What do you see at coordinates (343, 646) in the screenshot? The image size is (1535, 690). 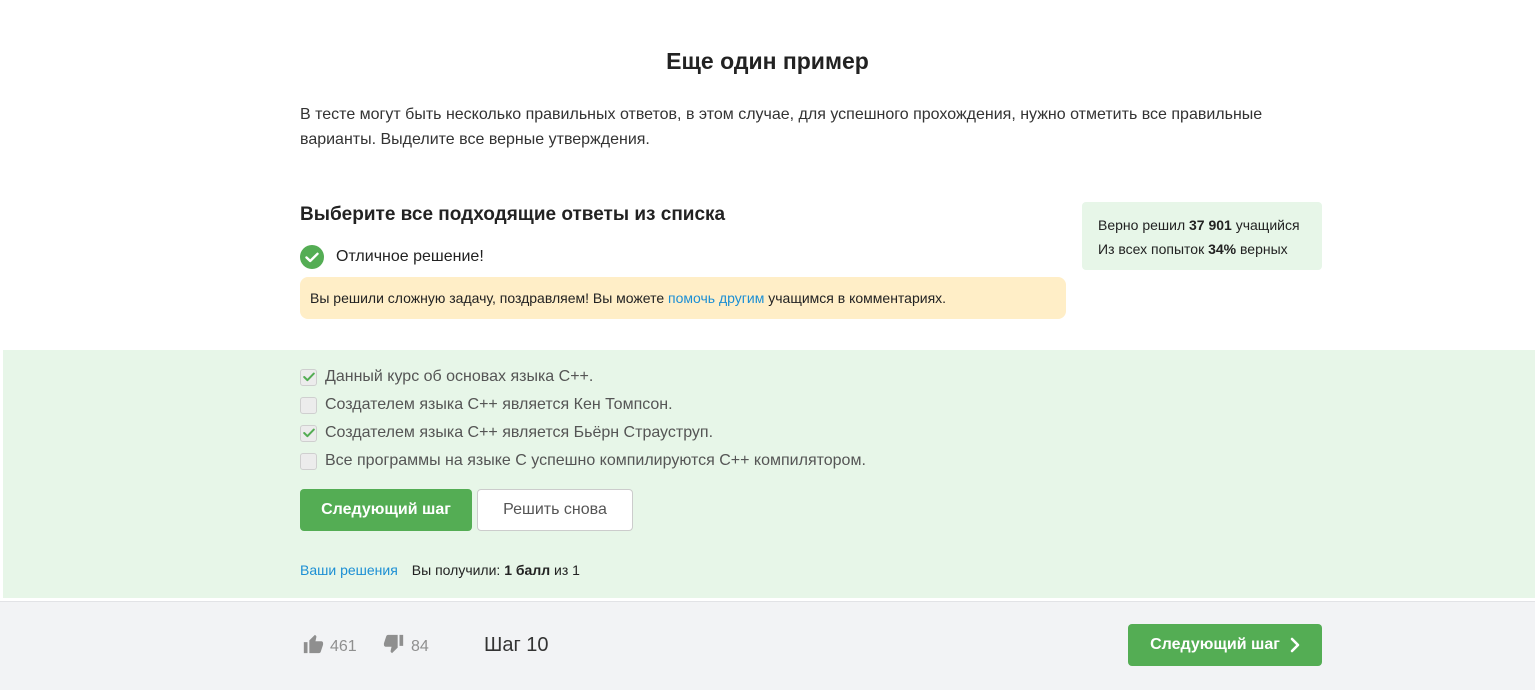 I see `like-count: 461` at bounding box center [343, 646].